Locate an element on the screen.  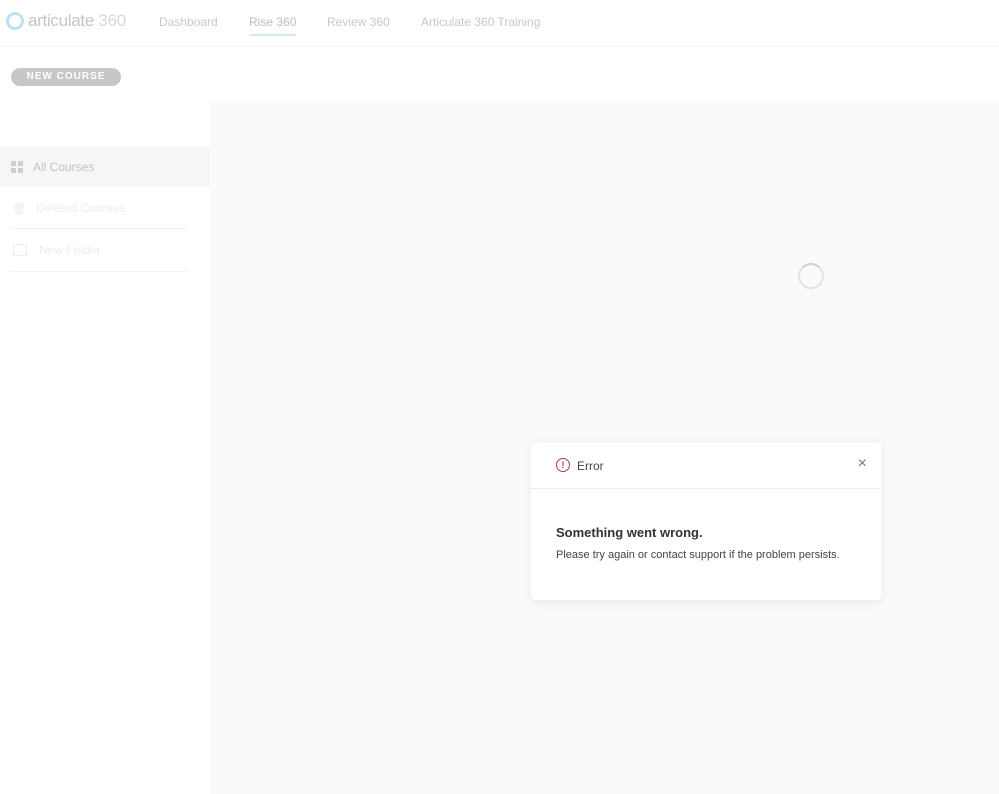
sidebar-item-all-courses: All Courses is located at coordinates (105, 167).